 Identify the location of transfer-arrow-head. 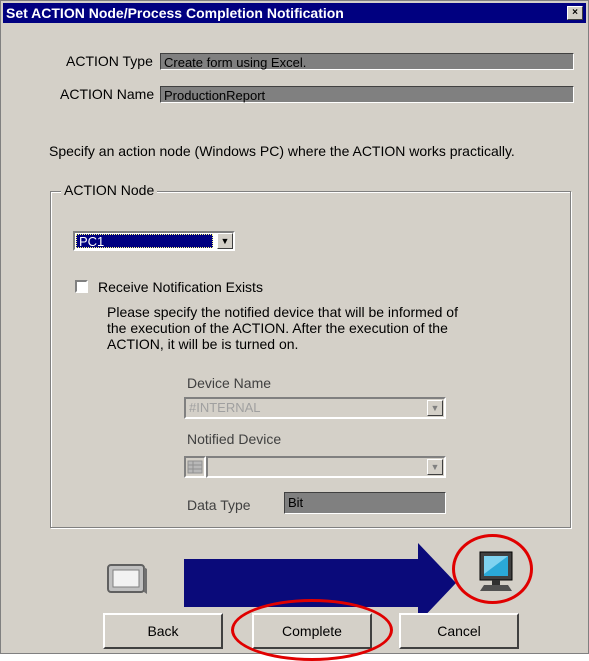
(437, 583).